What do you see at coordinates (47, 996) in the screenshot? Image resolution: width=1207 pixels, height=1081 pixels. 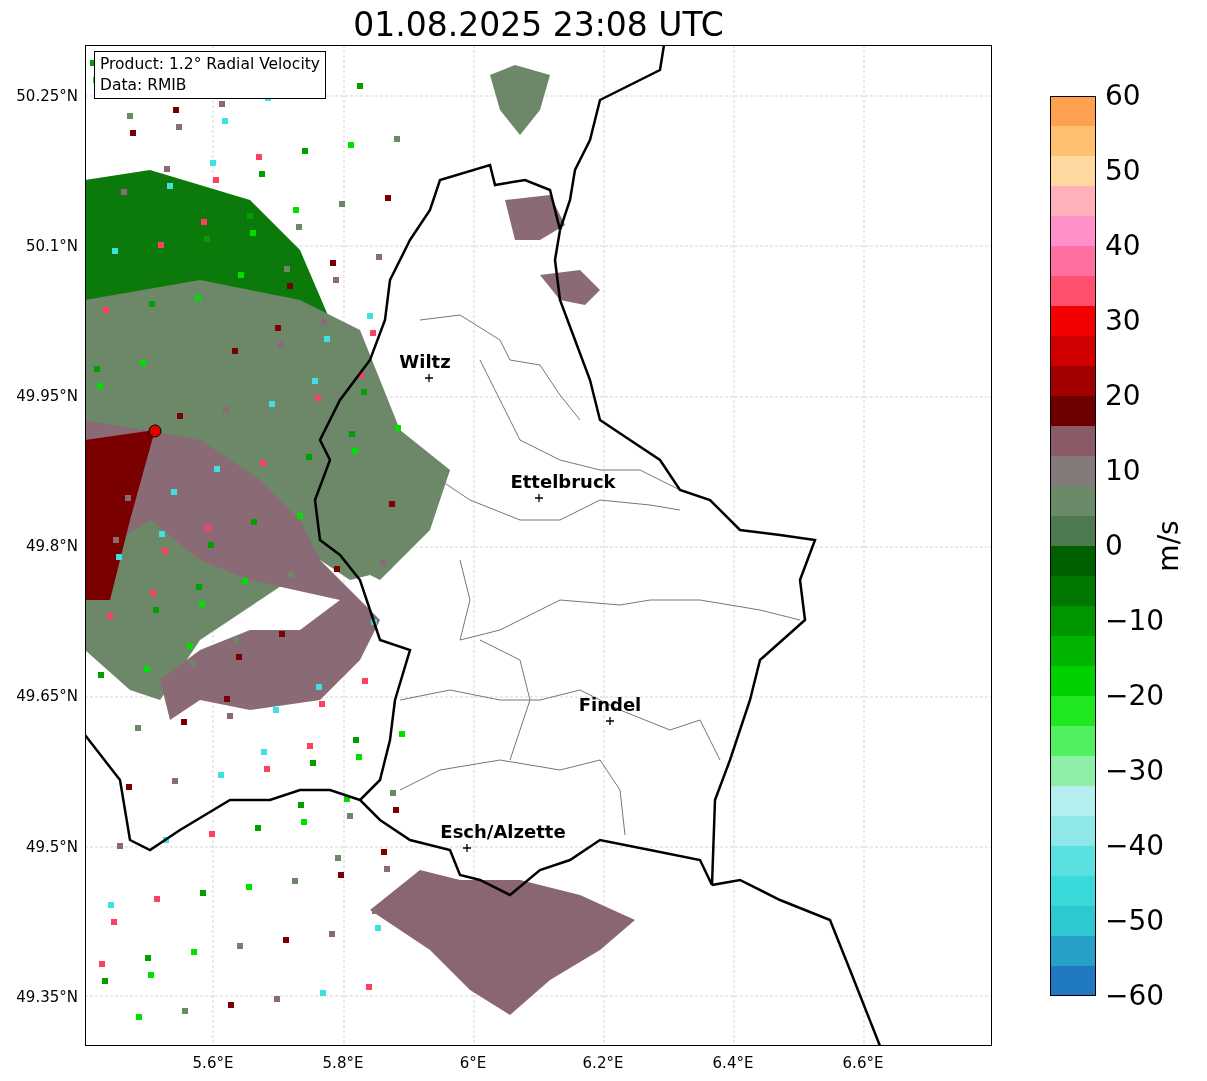 I see `latitude-label: 49.35°N` at bounding box center [47, 996].